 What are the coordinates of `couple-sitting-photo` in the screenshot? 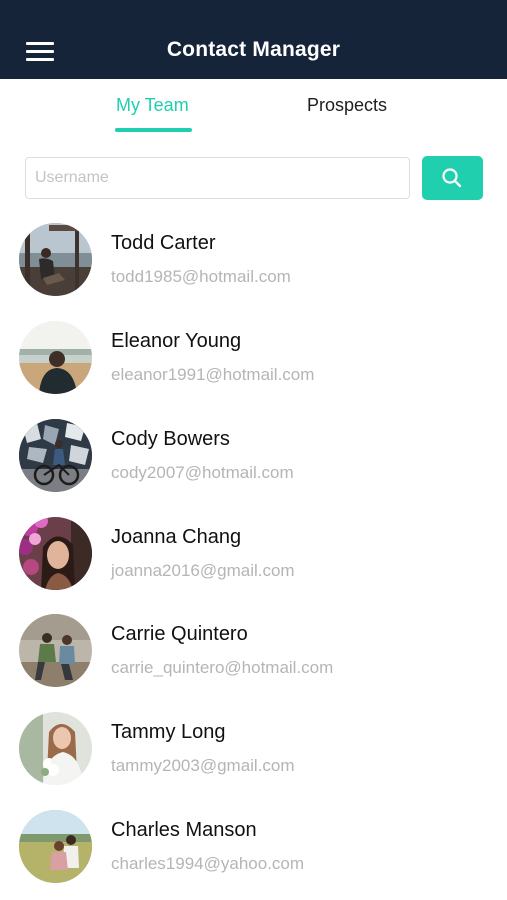 It's located at (55, 650).